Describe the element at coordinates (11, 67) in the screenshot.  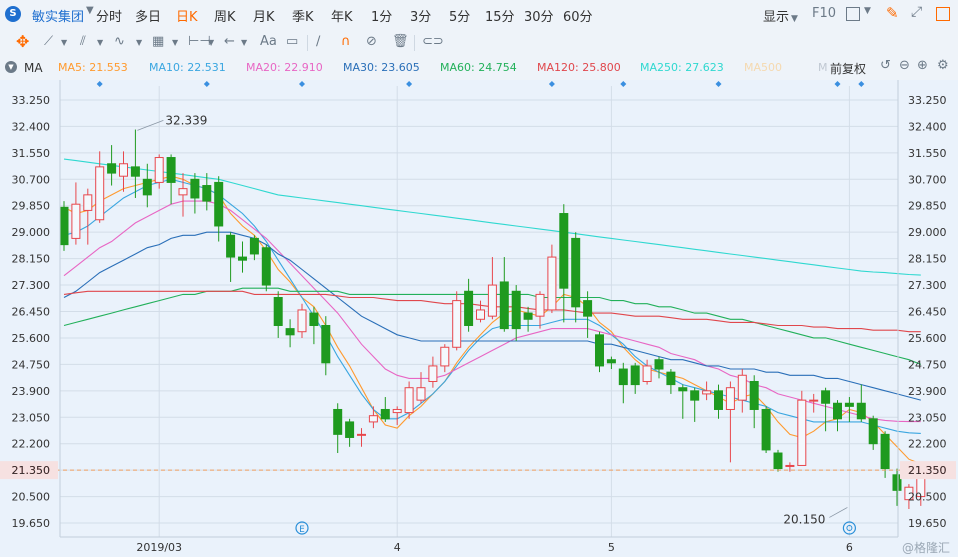
I see `indicator-dropdown-icon: ▼` at that location.